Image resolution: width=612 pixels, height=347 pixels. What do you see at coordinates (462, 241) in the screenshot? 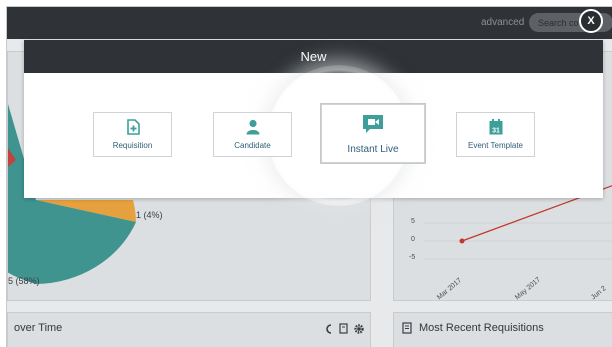
I see `series-point` at bounding box center [462, 241].